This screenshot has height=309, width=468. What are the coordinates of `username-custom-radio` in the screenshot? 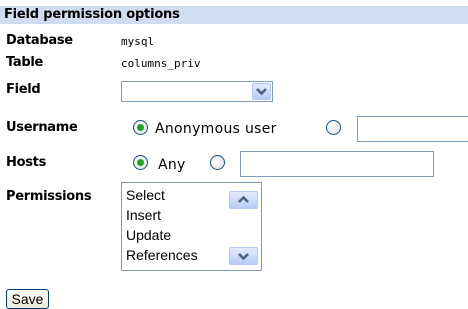 It's located at (333, 127).